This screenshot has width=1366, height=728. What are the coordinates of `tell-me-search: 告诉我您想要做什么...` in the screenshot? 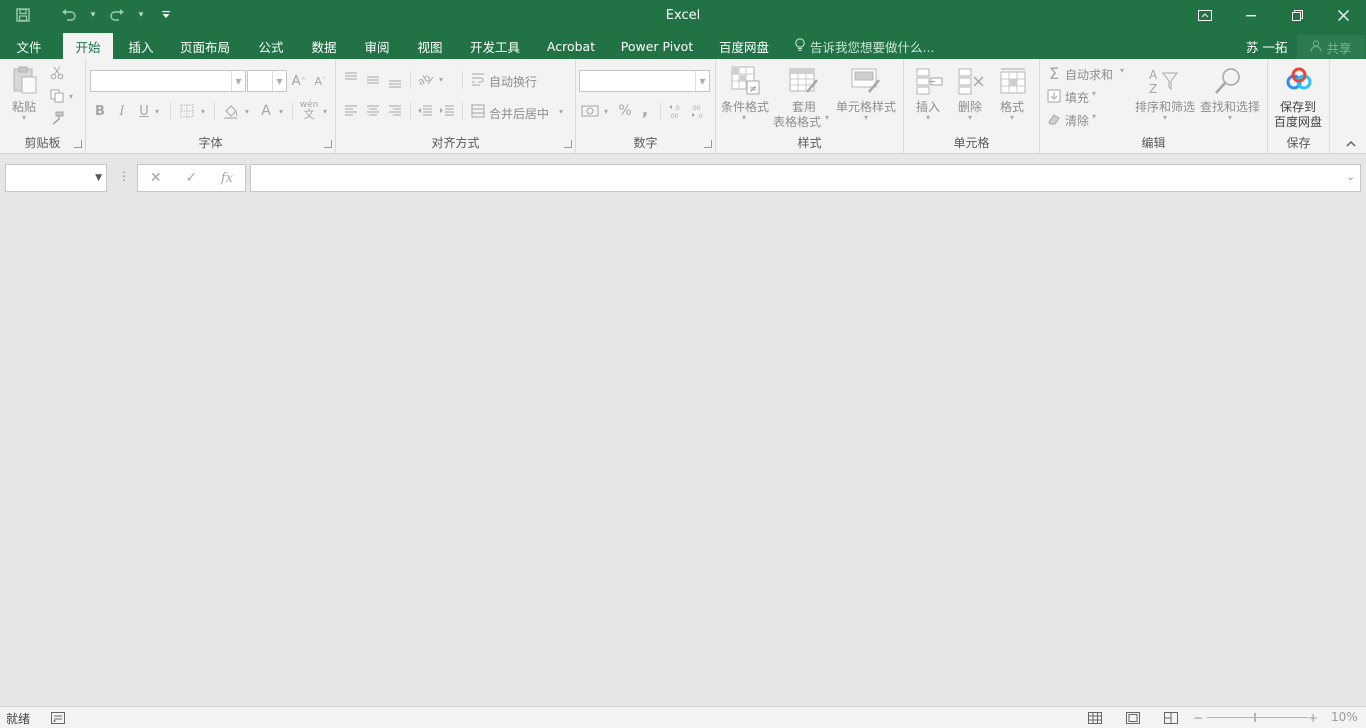 It's located at (864, 46).